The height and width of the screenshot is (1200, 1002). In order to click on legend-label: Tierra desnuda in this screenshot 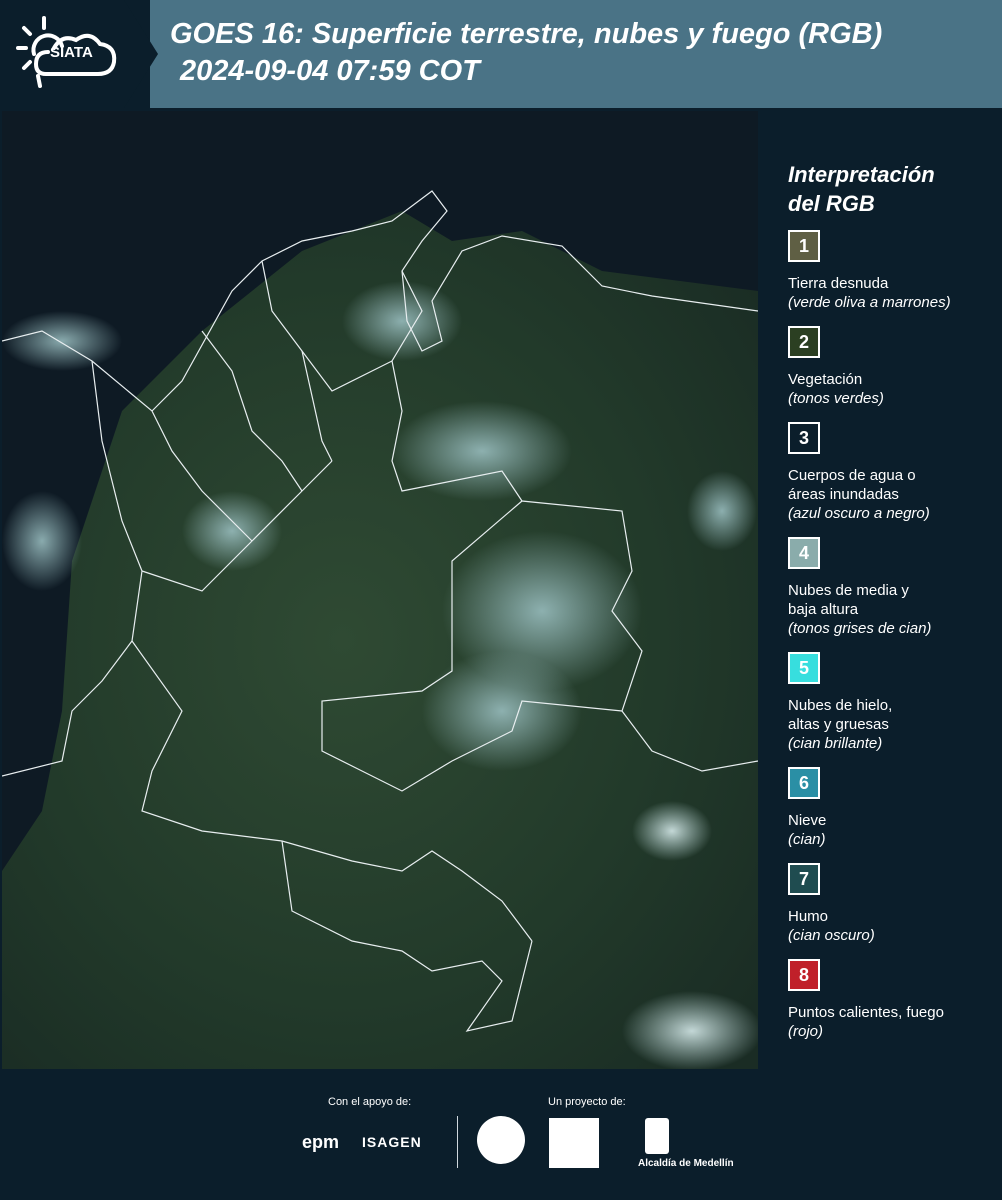, I will do `click(838, 283)`.